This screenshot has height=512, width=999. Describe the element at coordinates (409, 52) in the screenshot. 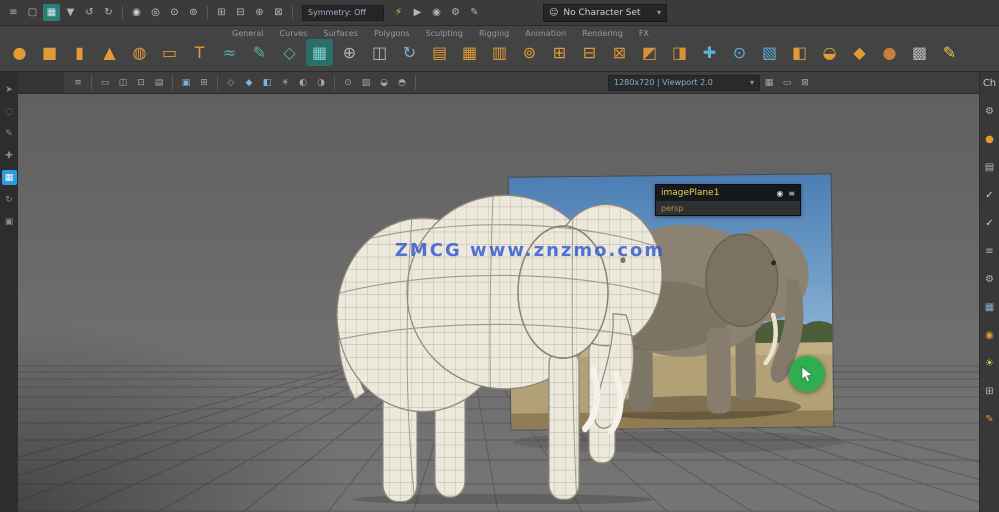

I see `orbit-icon: ↻` at that location.